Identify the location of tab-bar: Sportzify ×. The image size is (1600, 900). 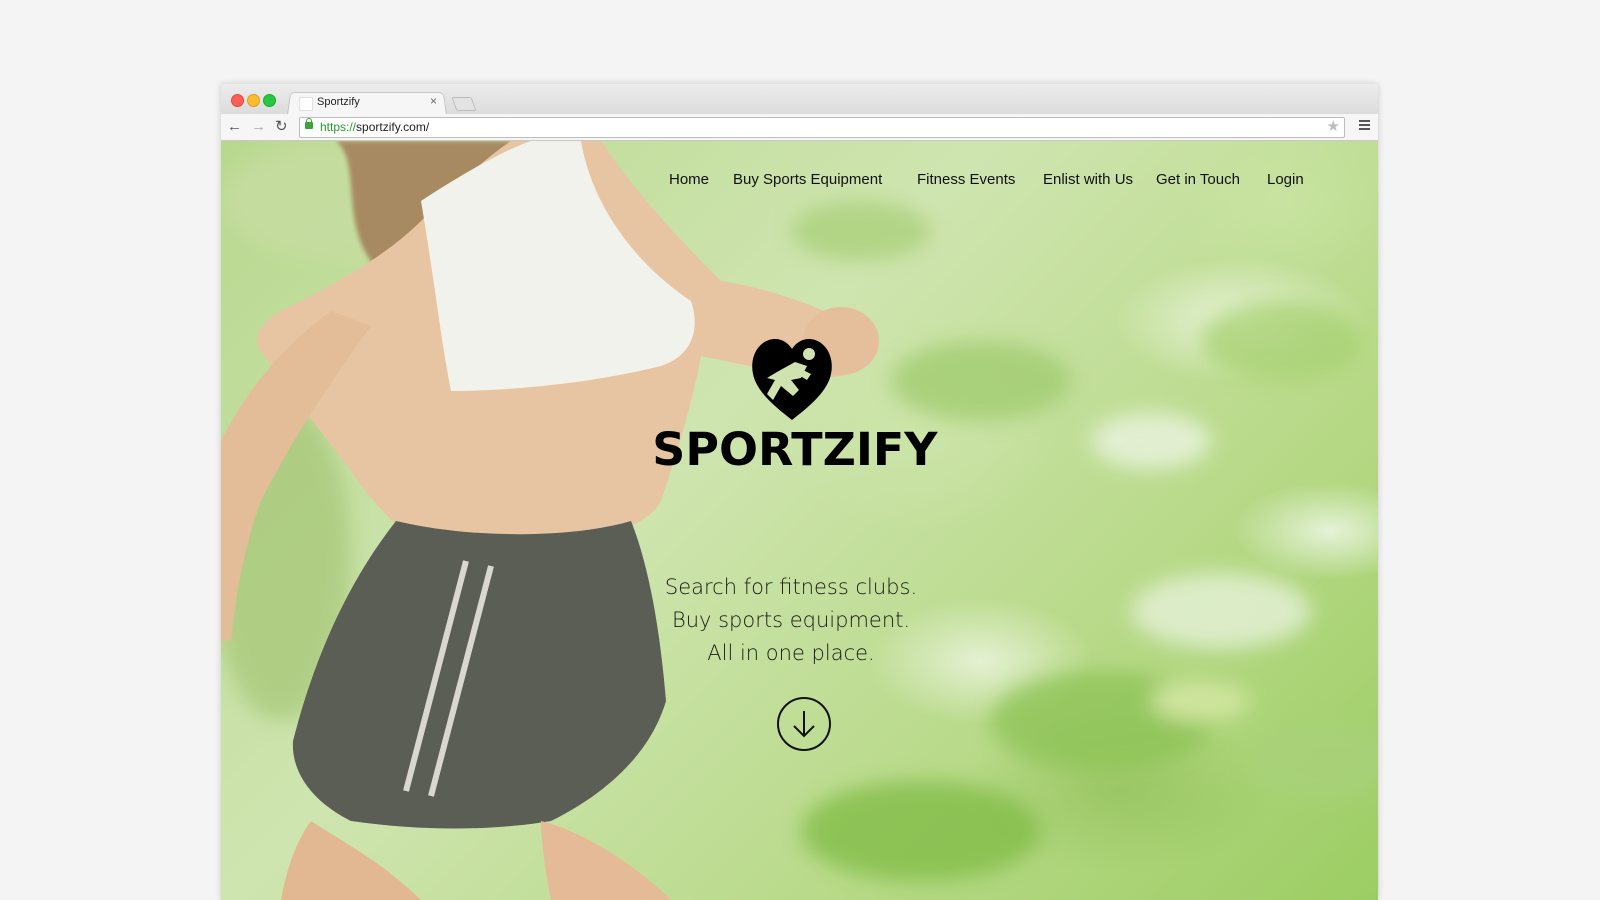
(799, 99).